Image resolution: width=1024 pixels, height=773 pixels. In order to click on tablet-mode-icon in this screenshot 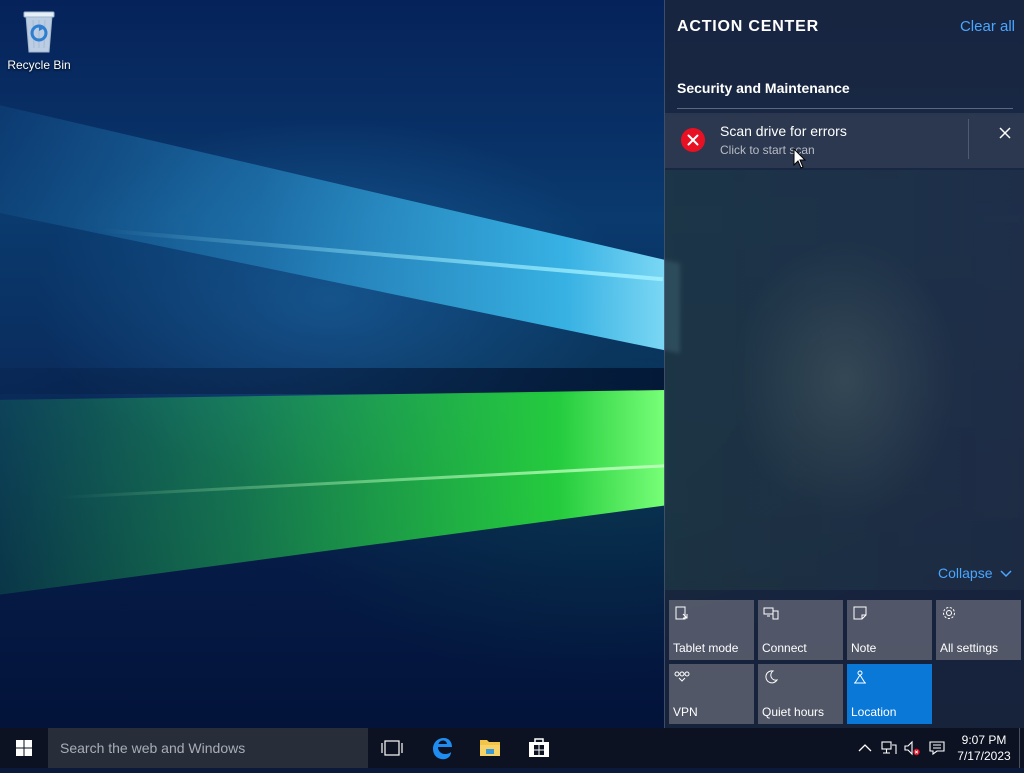, I will do `click(681, 613)`.